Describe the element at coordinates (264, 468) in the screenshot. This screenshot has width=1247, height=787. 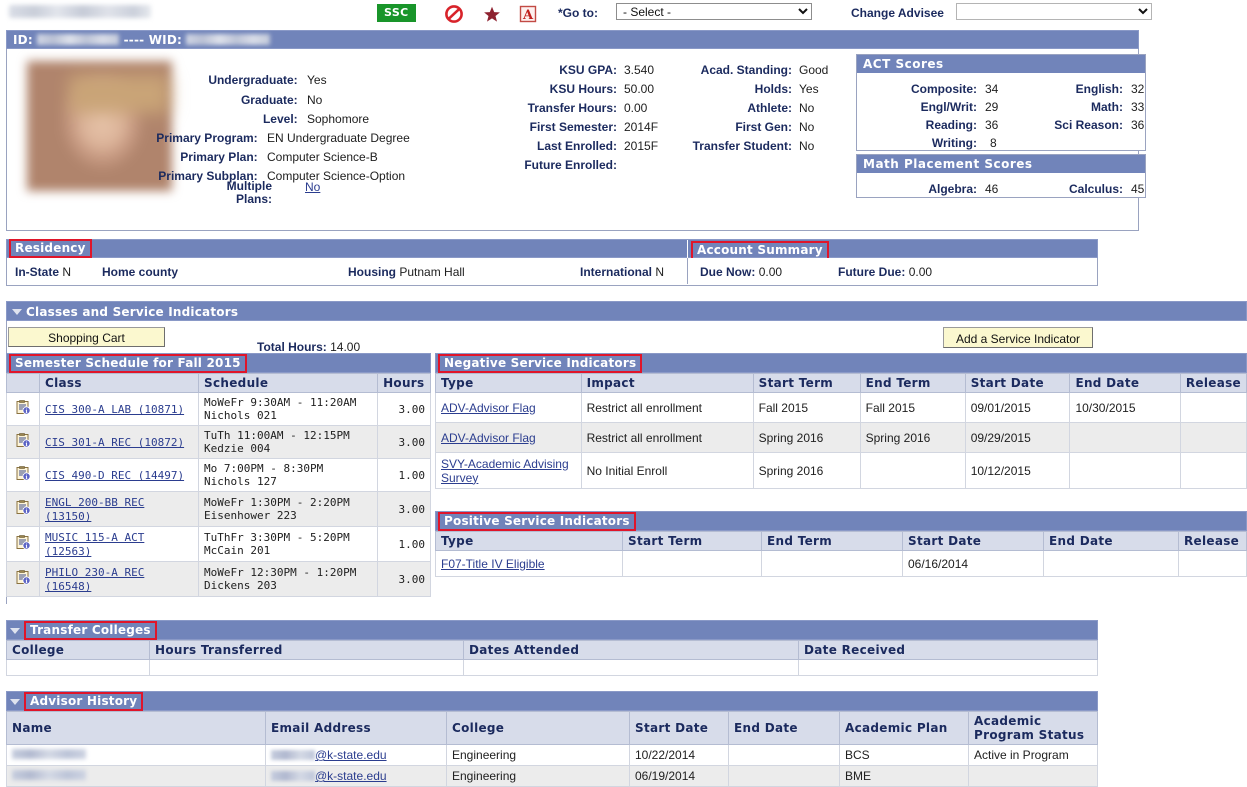
I see `schedule-line1: Mo 7:00PM - 8:30PM` at that location.